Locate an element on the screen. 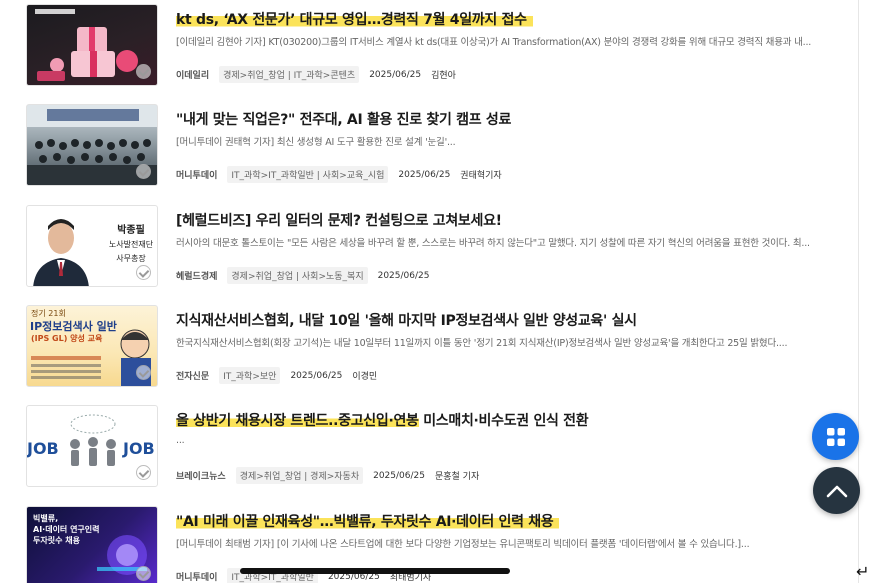  article-source: 이데일리 is located at coordinates (193, 76).